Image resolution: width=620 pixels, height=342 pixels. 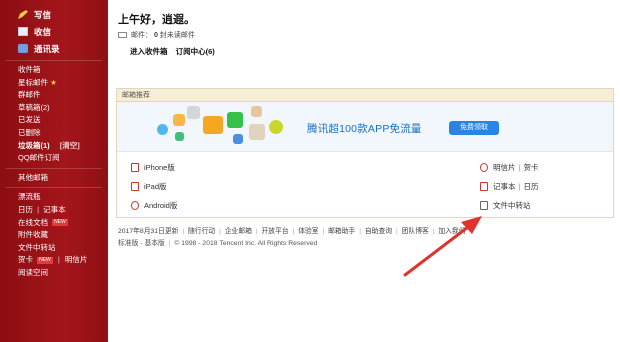 What do you see at coordinates (54, 133) in the screenshot?
I see `folder-deleted: 已删除` at bounding box center [54, 133].